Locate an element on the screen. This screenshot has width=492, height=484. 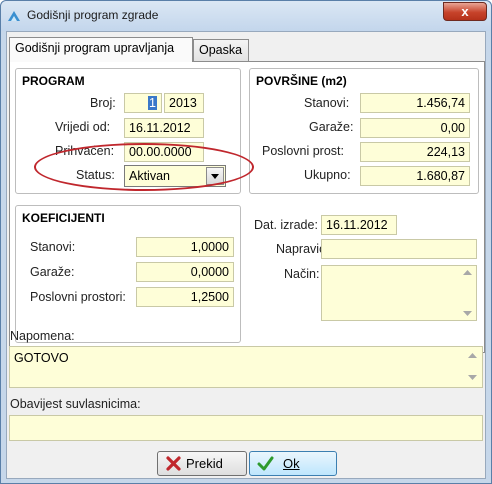
program-title: PROGRAM is located at coordinates (53, 81).